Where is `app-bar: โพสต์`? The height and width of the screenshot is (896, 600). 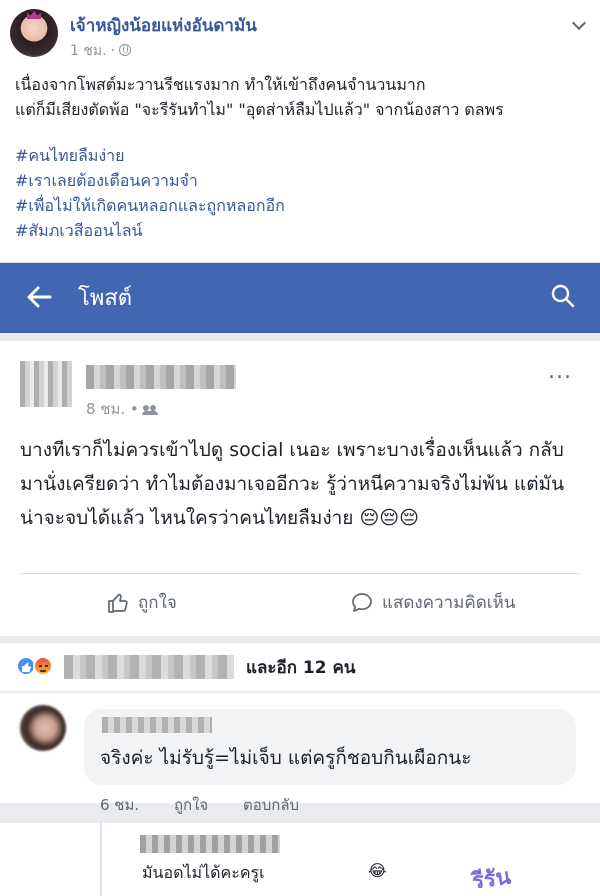
app-bar: โพสต์ is located at coordinates (300, 298).